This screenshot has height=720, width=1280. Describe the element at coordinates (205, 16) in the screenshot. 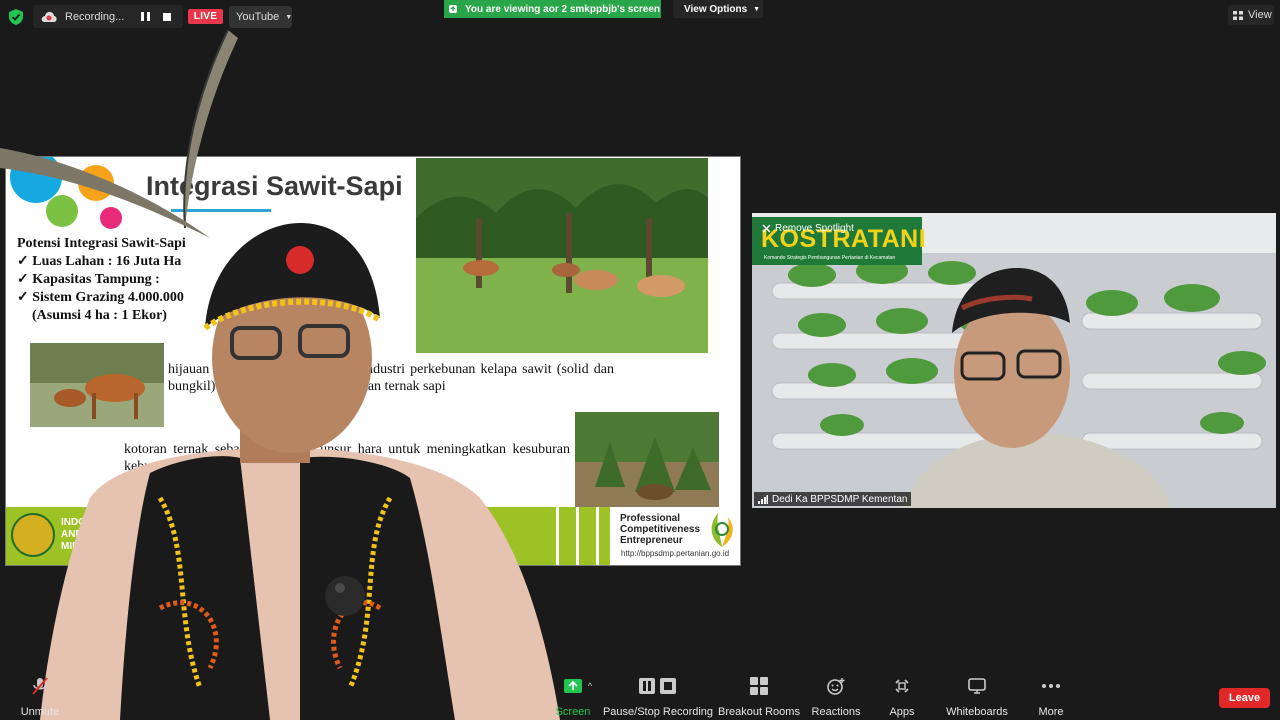

I see `live-badge: LIVE` at that location.